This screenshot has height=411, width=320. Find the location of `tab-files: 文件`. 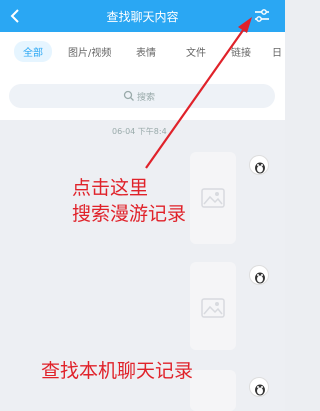

tab-files: 文件 is located at coordinates (196, 51).